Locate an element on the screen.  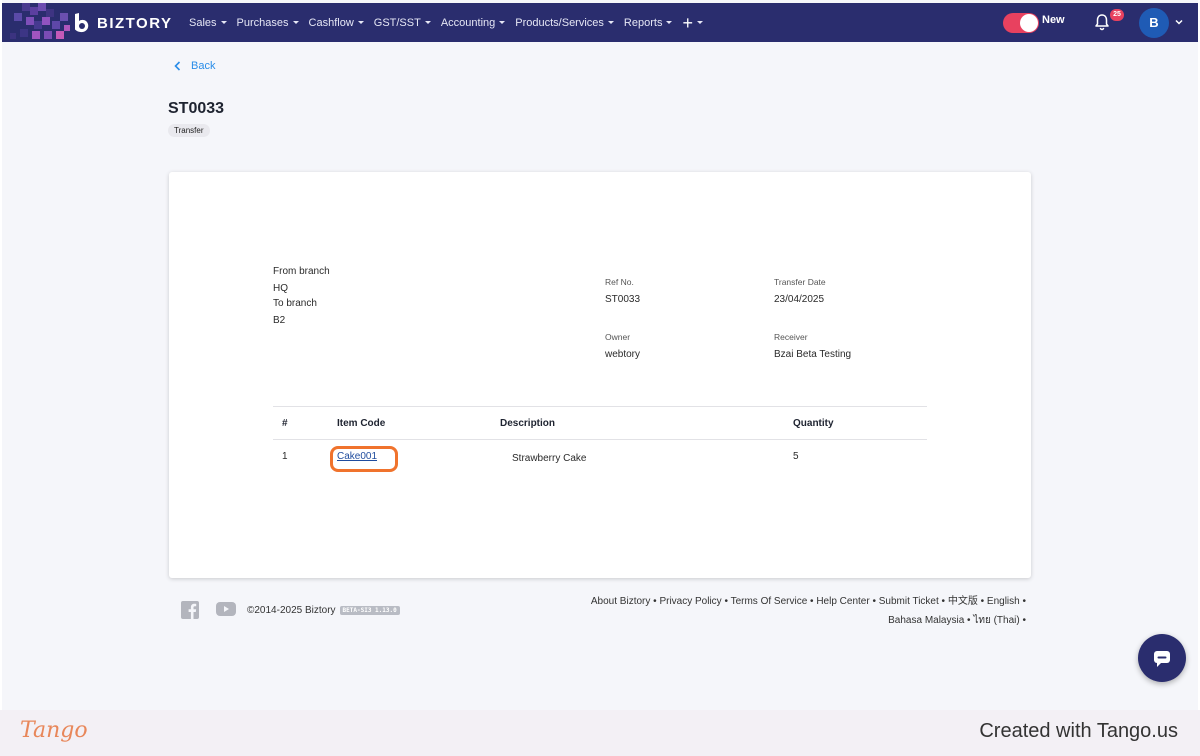
ref-no-value: ST0033 is located at coordinates (623, 299).